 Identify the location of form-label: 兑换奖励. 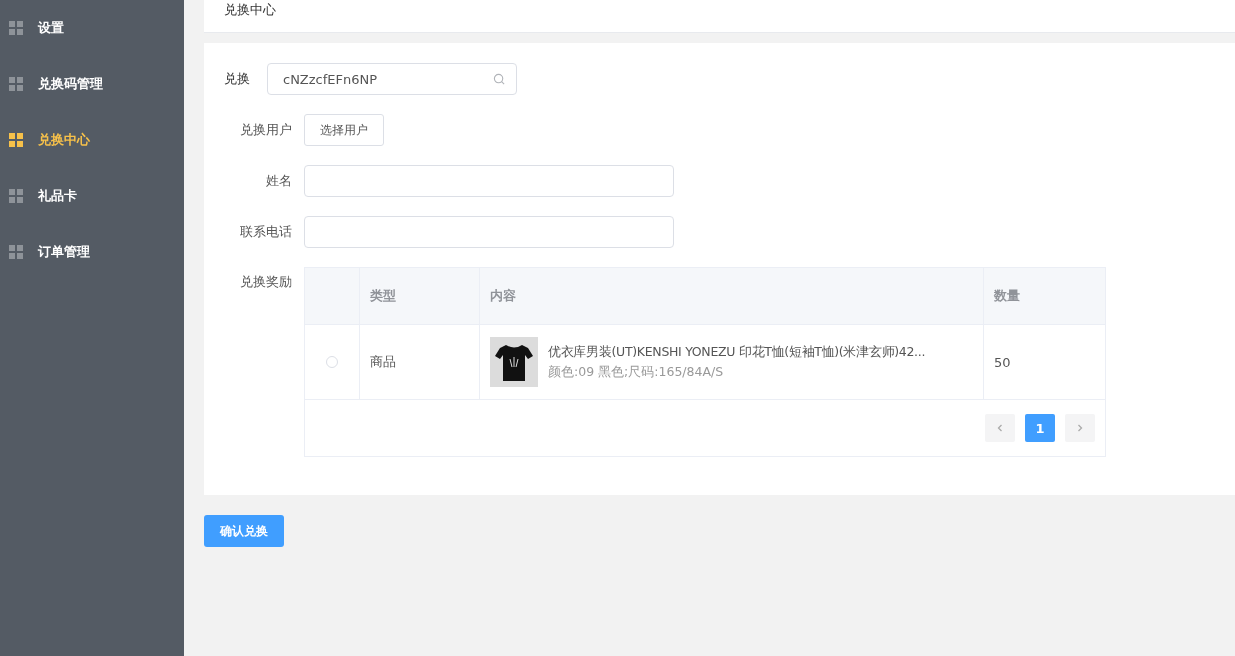
(266, 282).